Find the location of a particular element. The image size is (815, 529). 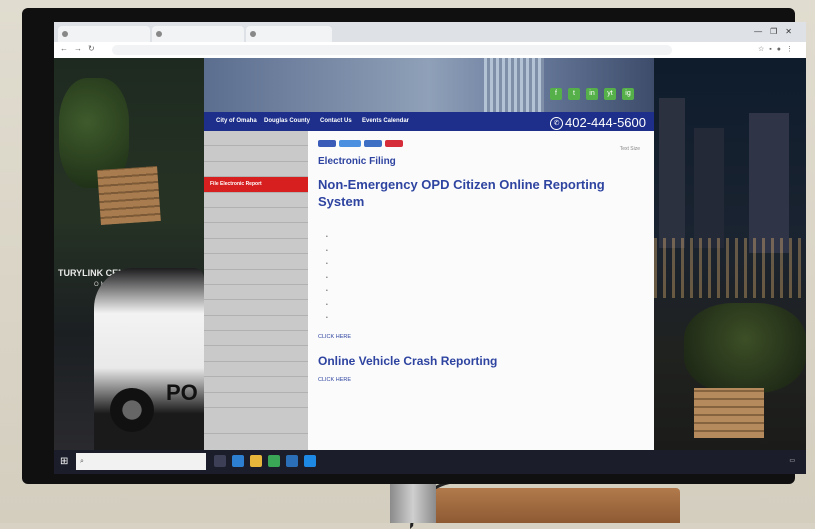

file-explorer-icon is located at coordinates (256, 461).